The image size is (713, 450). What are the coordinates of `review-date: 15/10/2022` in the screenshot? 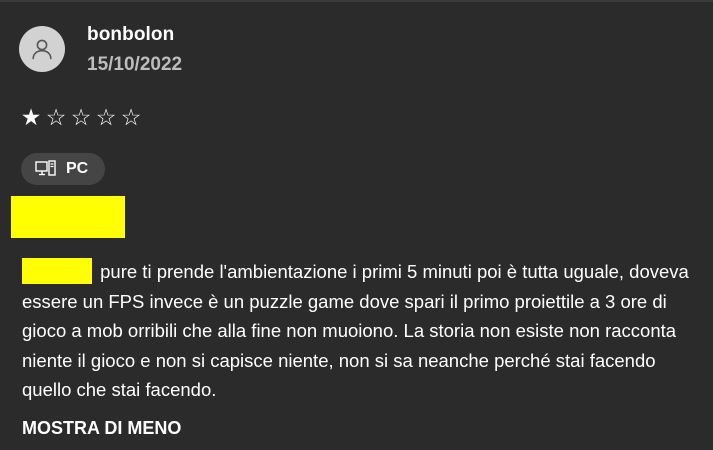 It's located at (135, 64).